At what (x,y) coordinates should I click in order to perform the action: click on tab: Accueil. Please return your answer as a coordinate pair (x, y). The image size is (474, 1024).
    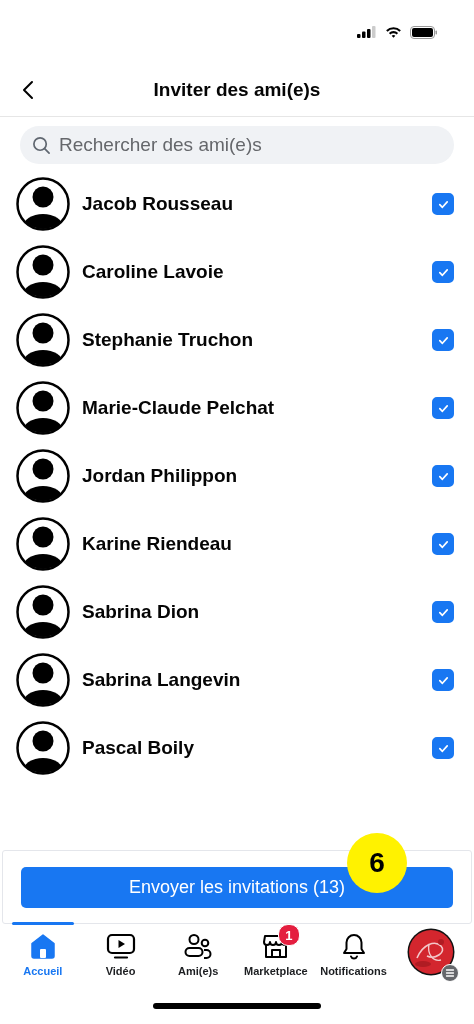
    Looking at the image, I should click on (43, 956).